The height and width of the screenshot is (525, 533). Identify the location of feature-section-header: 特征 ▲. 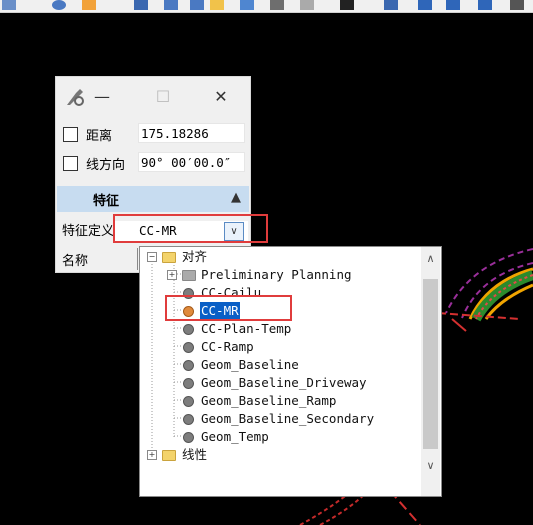
(153, 199).